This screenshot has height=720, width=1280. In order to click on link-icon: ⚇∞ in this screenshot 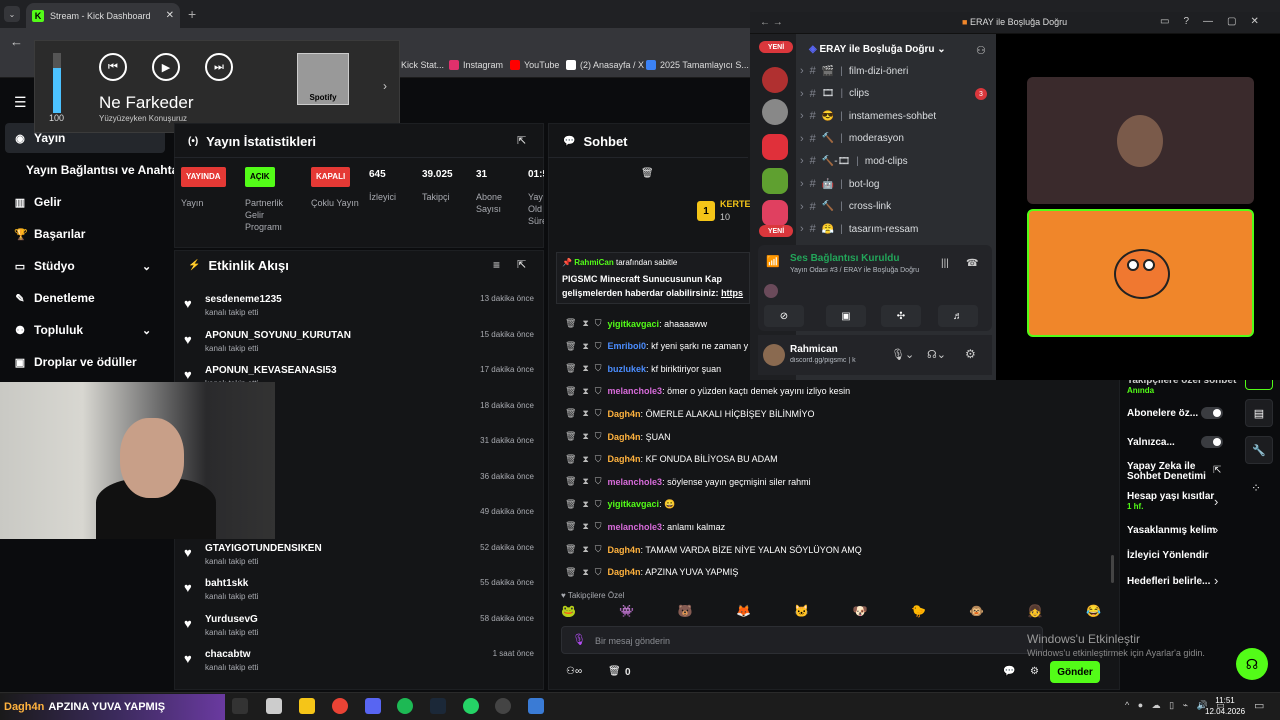, I will do `click(574, 671)`.